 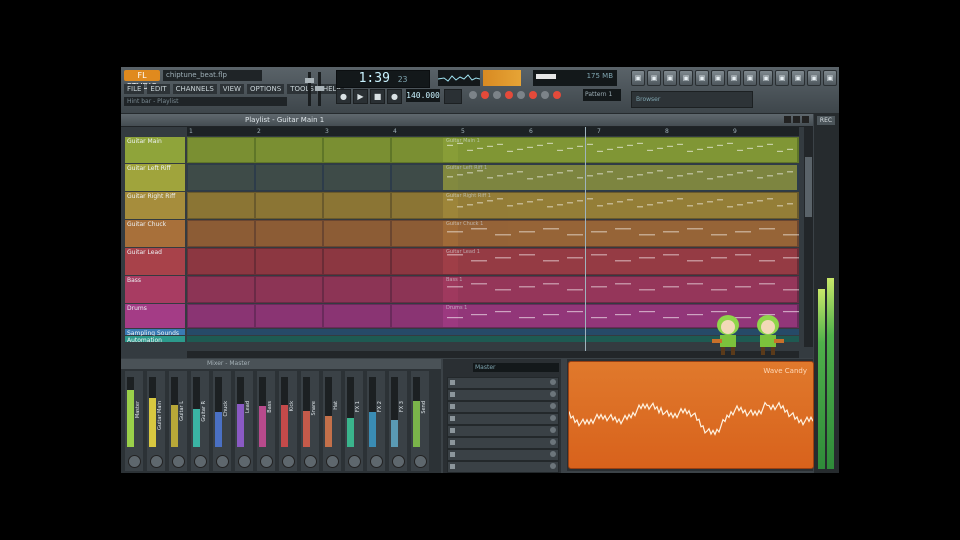 What do you see at coordinates (134, 421) in the screenshot?
I see `mixer-strip: Master` at bounding box center [134, 421].